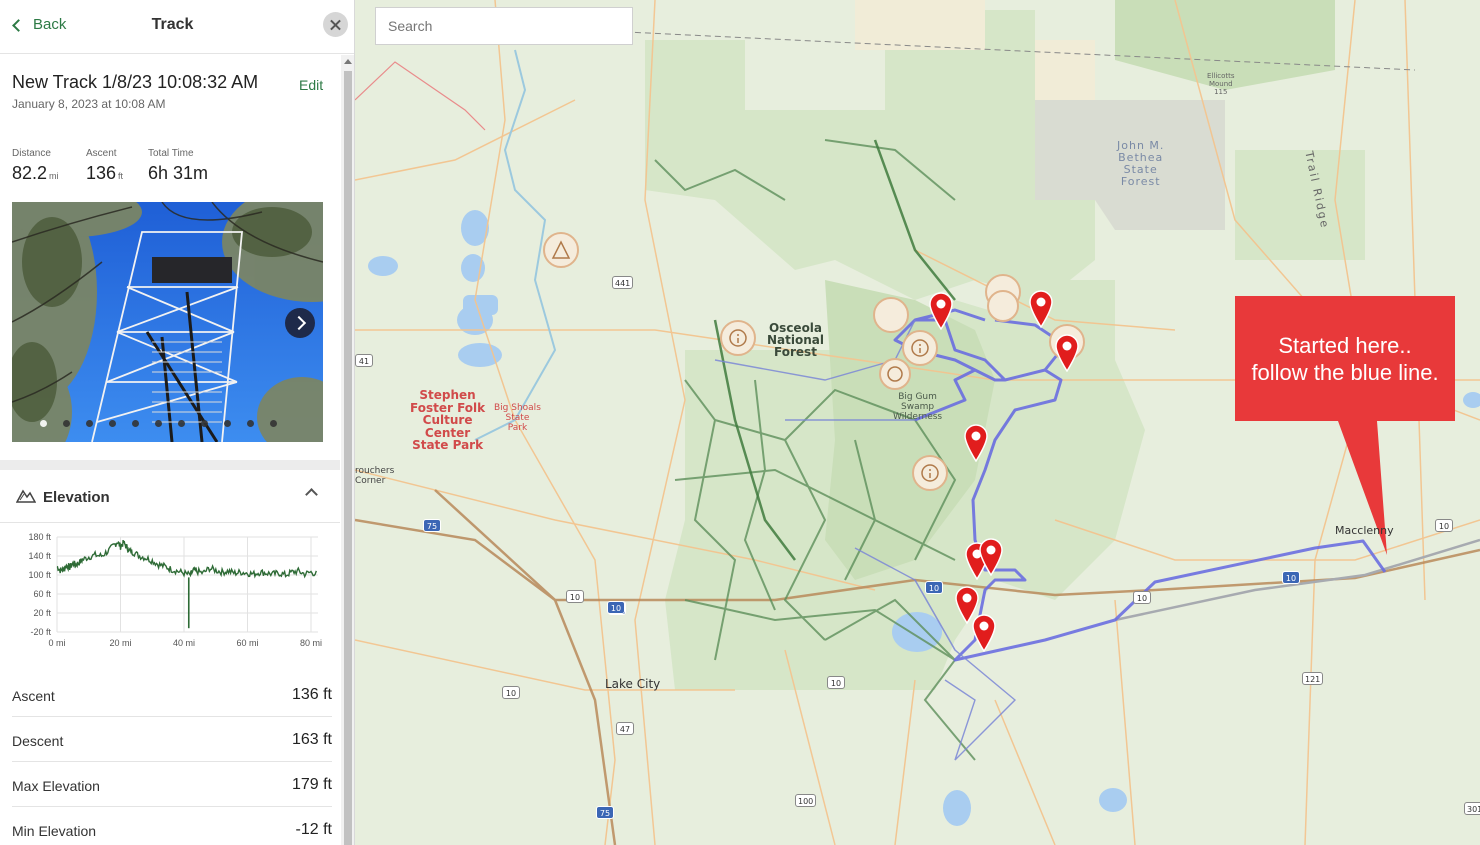  I want to click on highway-shield: 301, so click(1472, 808).